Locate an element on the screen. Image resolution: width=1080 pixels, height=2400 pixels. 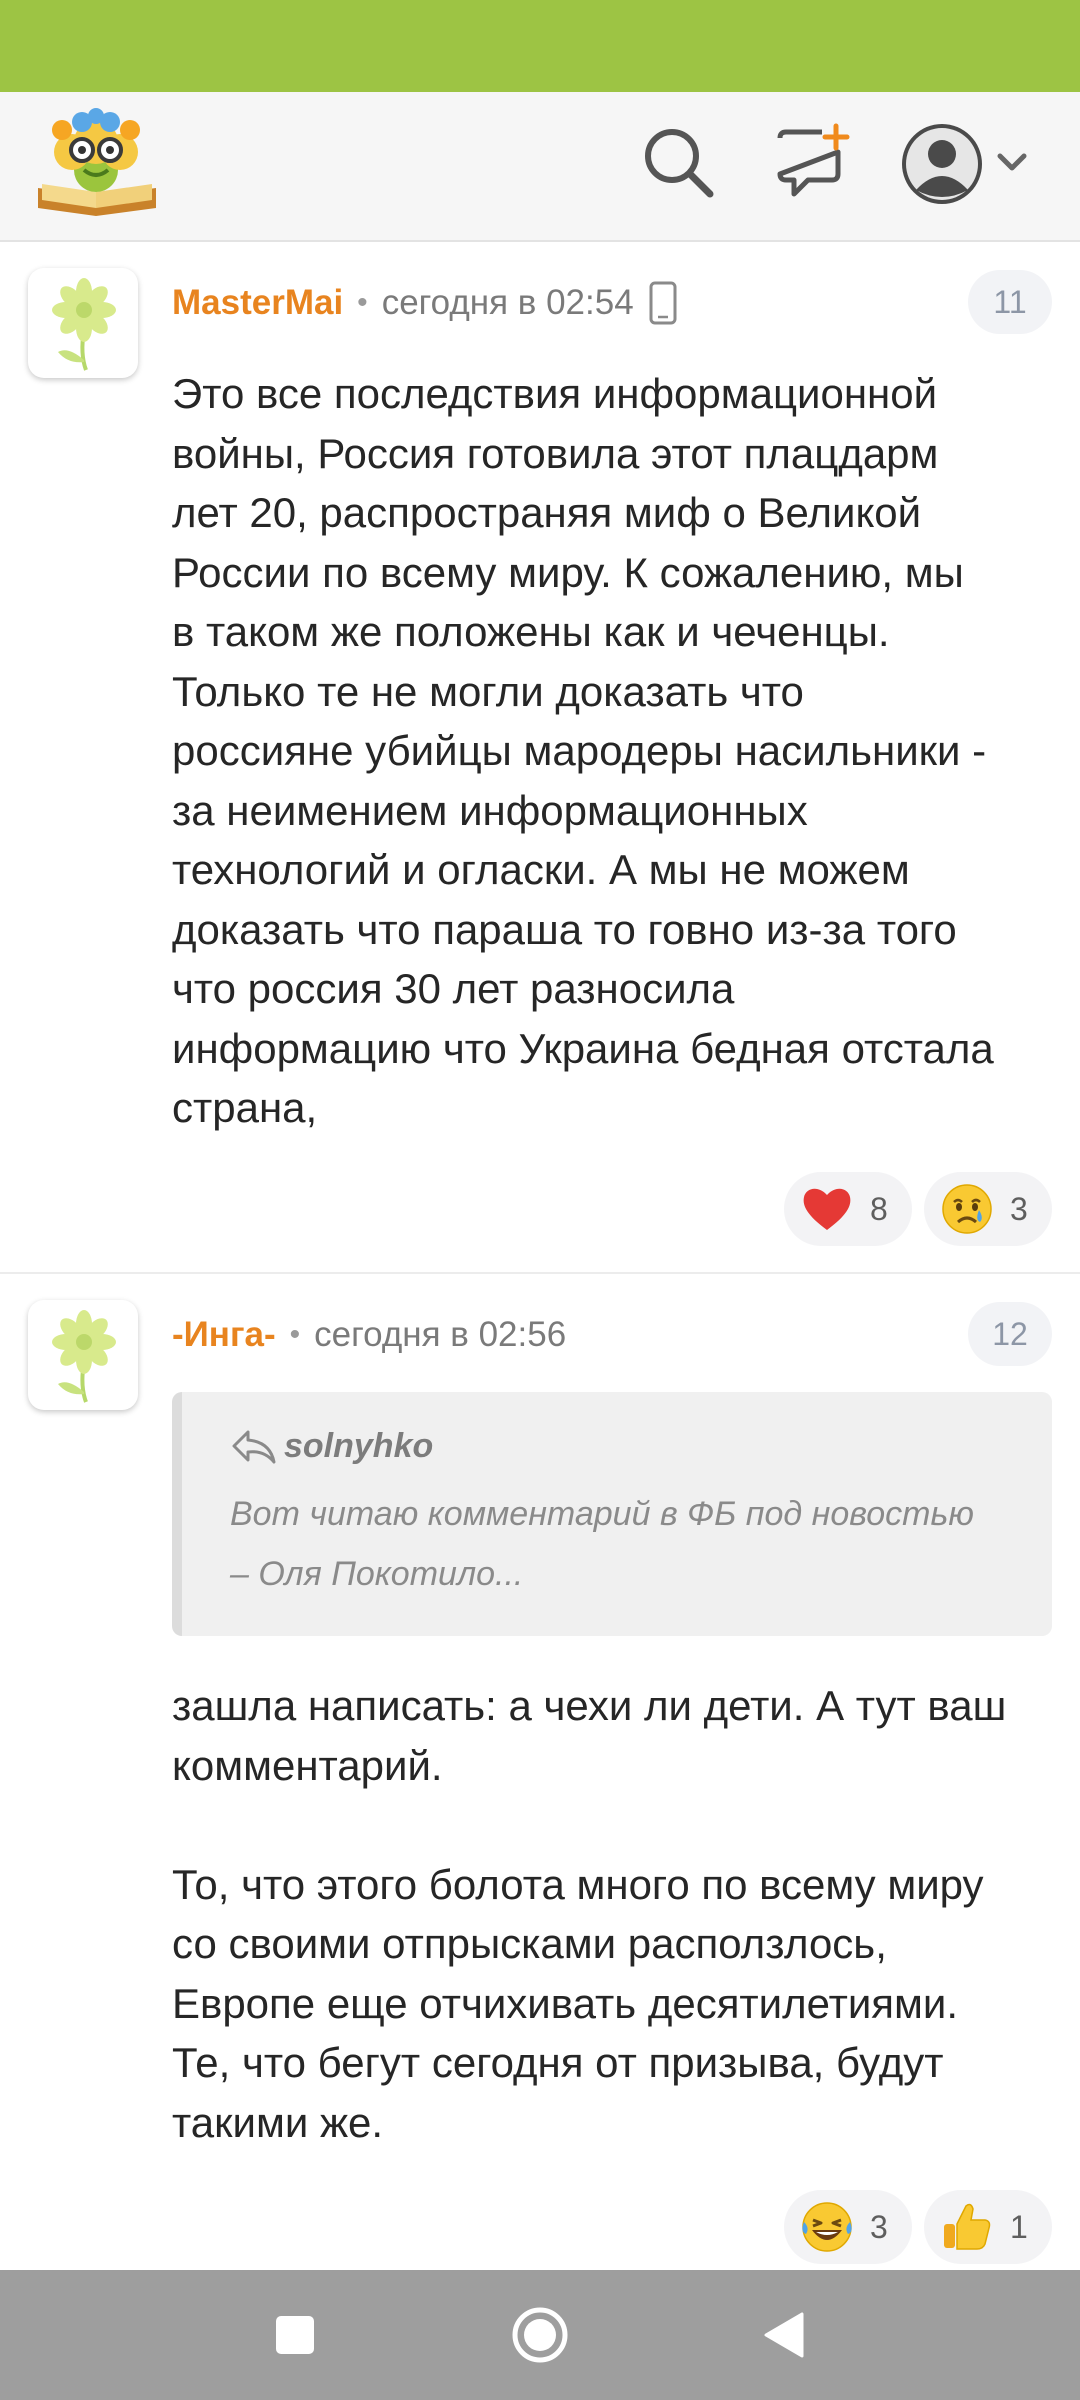
profile-avatar-icon is located at coordinates (964, 164).